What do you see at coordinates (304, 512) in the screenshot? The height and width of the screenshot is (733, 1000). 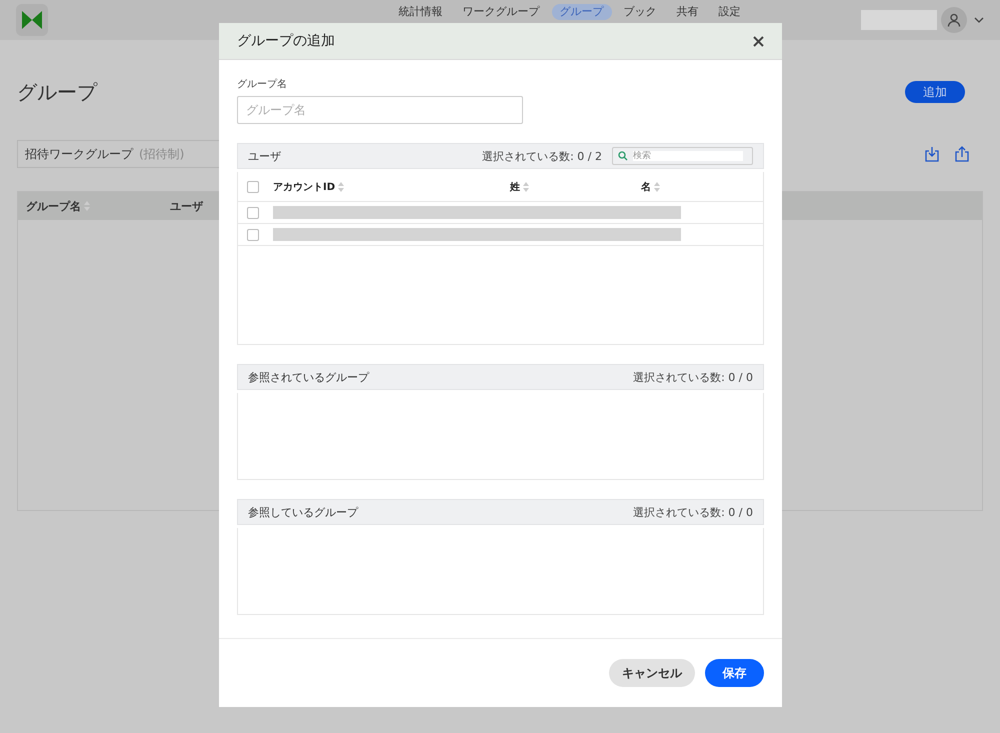 I see `section-title: 参照しているグループ` at bounding box center [304, 512].